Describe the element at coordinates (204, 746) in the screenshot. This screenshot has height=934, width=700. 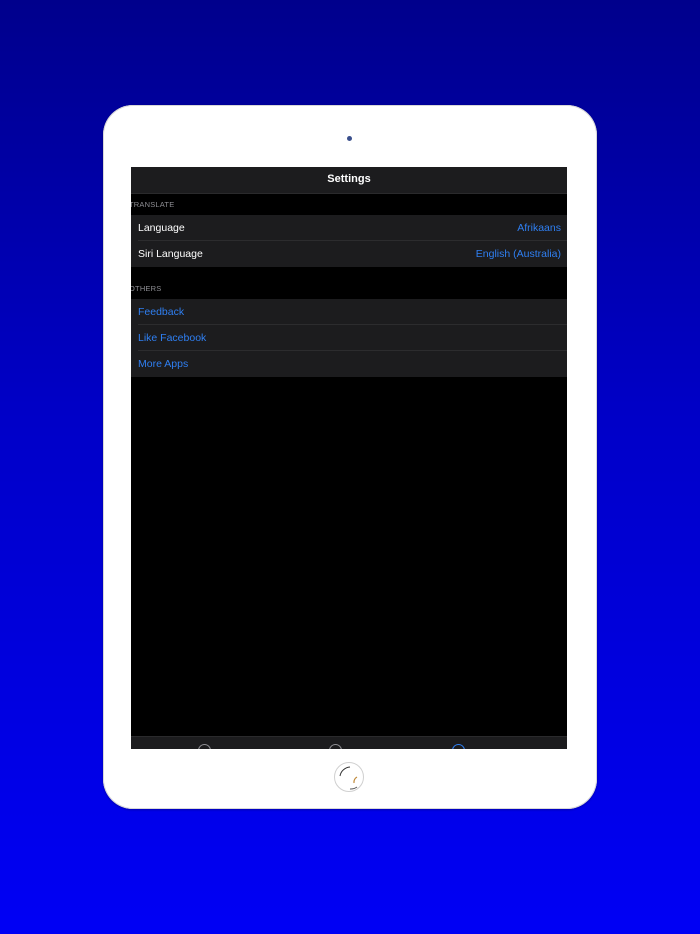
I see `translate-tab-icon` at that location.